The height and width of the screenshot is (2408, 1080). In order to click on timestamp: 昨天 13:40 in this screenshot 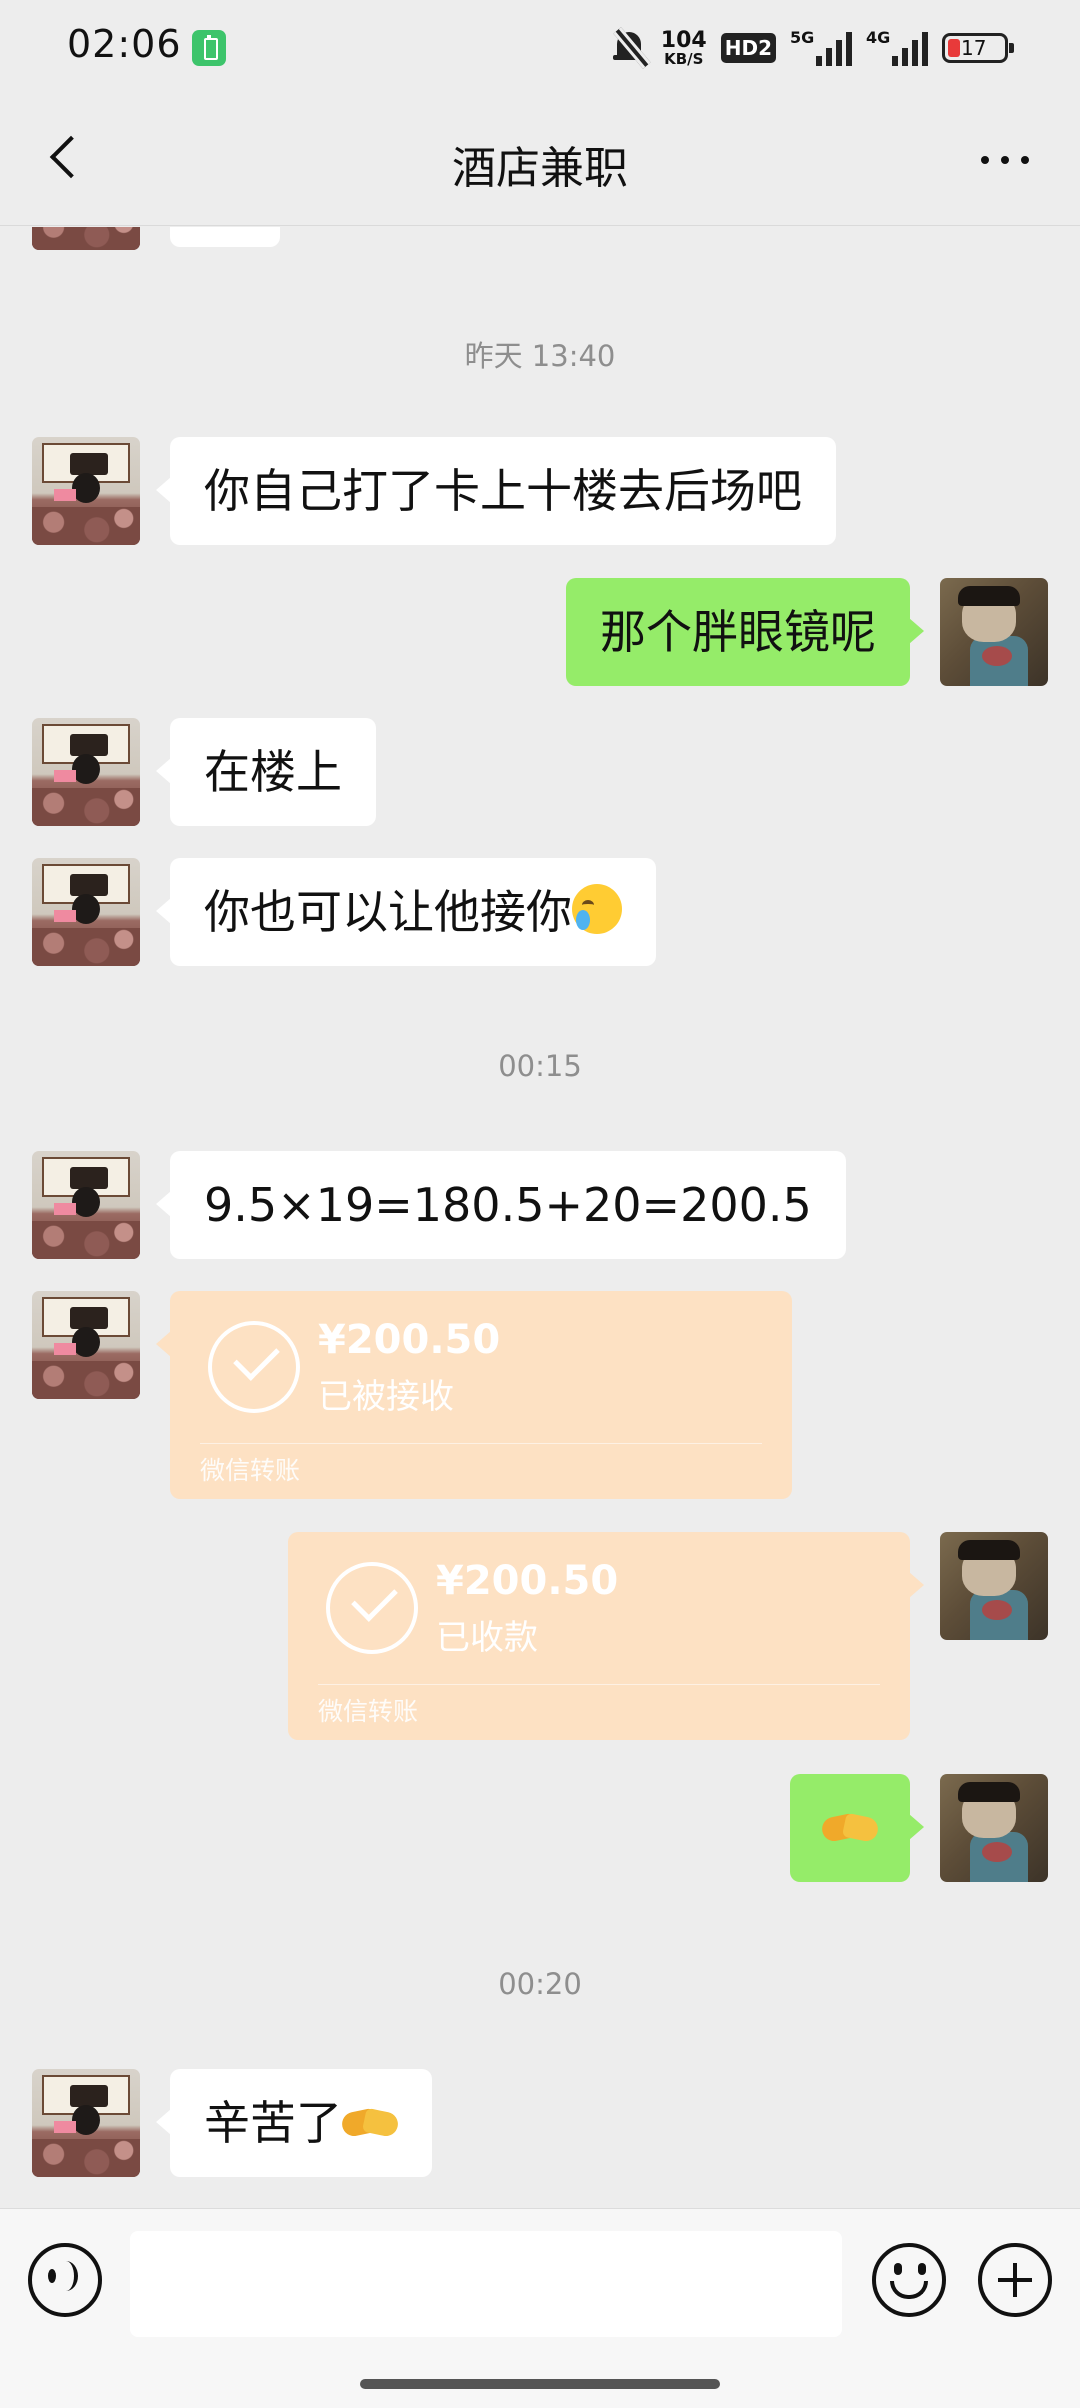, I will do `click(540, 356)`.